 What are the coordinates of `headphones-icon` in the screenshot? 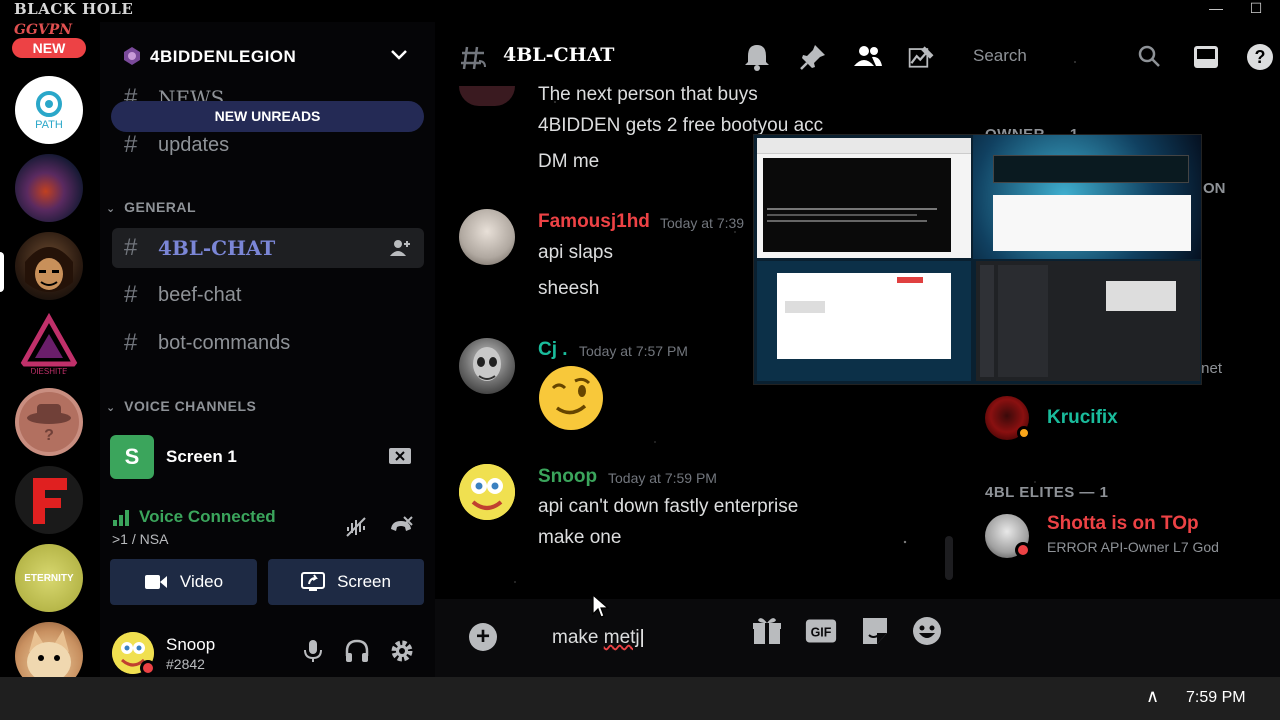 It's located at (357, 651).